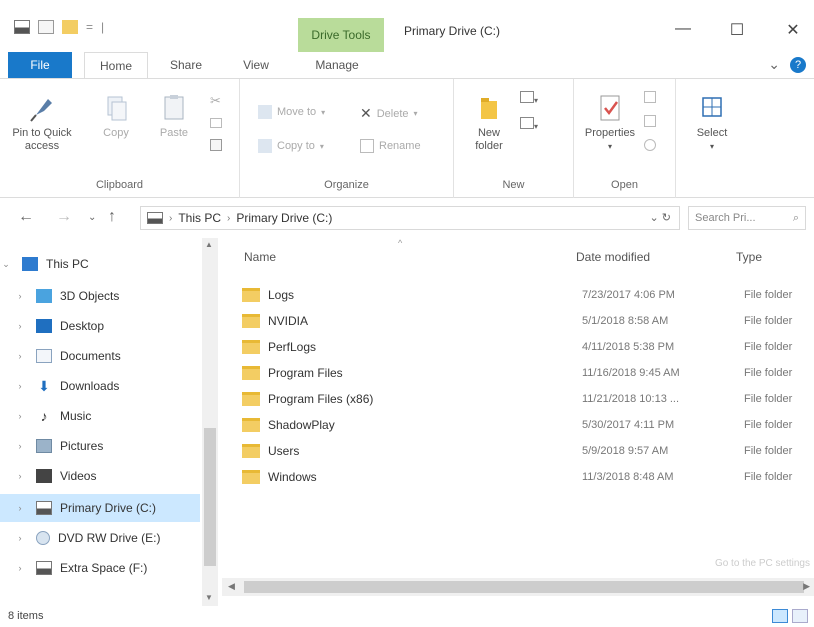 Image resolution: width=814 pixels, height=627 pixels. What do you see at coordinates (22, 27) in the screenshot?
I see `drive-small-icon` at bounding box center [22, 27].